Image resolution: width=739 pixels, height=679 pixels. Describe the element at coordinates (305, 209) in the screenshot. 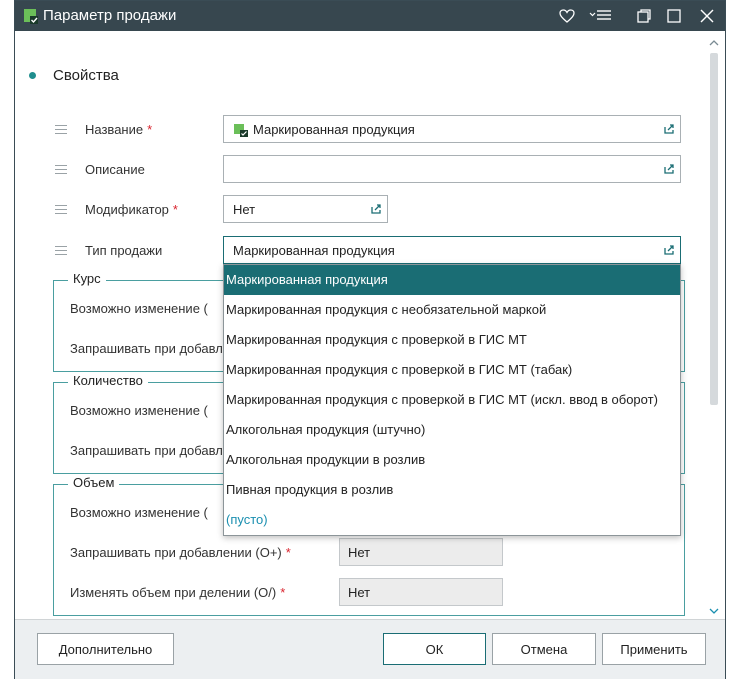

I see `modifier-field: Нет` at that location.